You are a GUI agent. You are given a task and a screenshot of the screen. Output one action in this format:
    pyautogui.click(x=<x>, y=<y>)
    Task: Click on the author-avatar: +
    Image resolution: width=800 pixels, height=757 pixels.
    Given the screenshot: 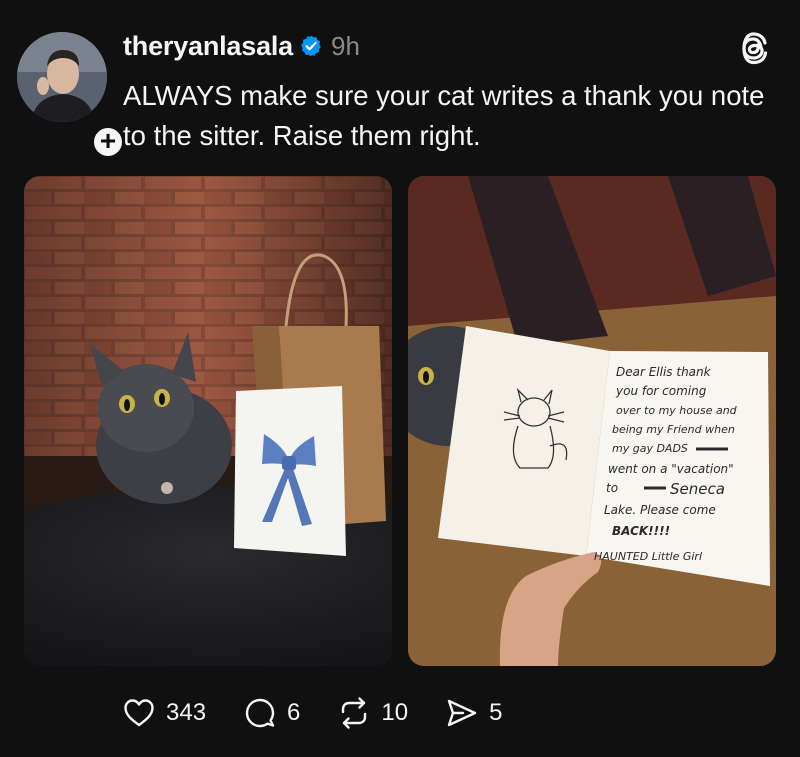 What is the action you would take?
    pyautogui.click(x=71, y=96)
    